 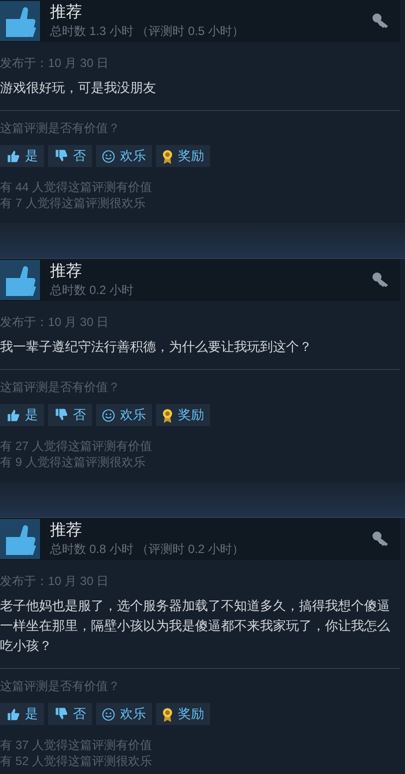 I want to click on review-text: 游戏很好玩，可是我没朋友, so click(x=78, y=88).